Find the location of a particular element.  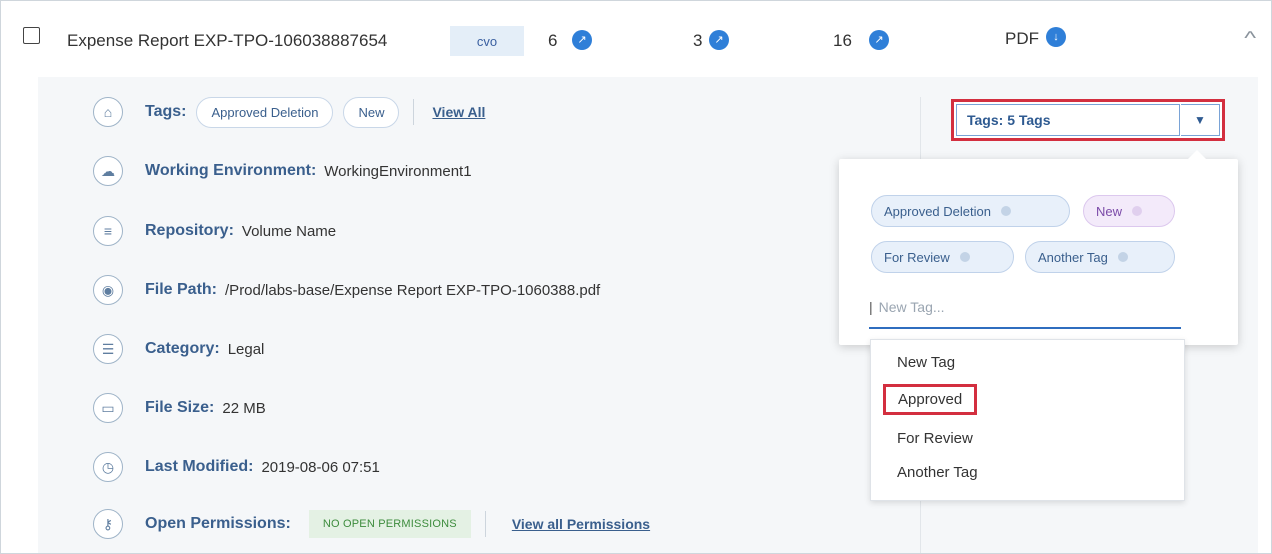

category-row: ☰ Category: Legal is located at coordinates (178, 349).